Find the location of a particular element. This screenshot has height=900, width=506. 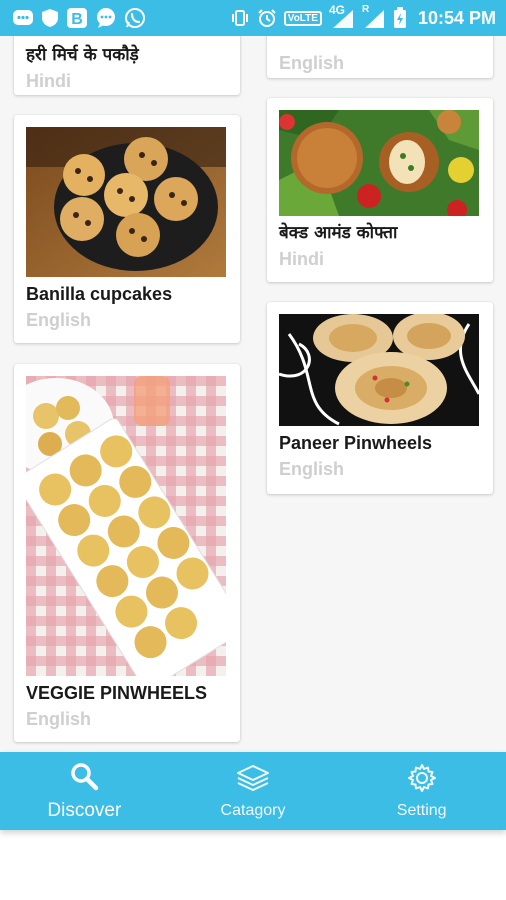

volte-icon: VoLTE is located at coordinates (302, 18).